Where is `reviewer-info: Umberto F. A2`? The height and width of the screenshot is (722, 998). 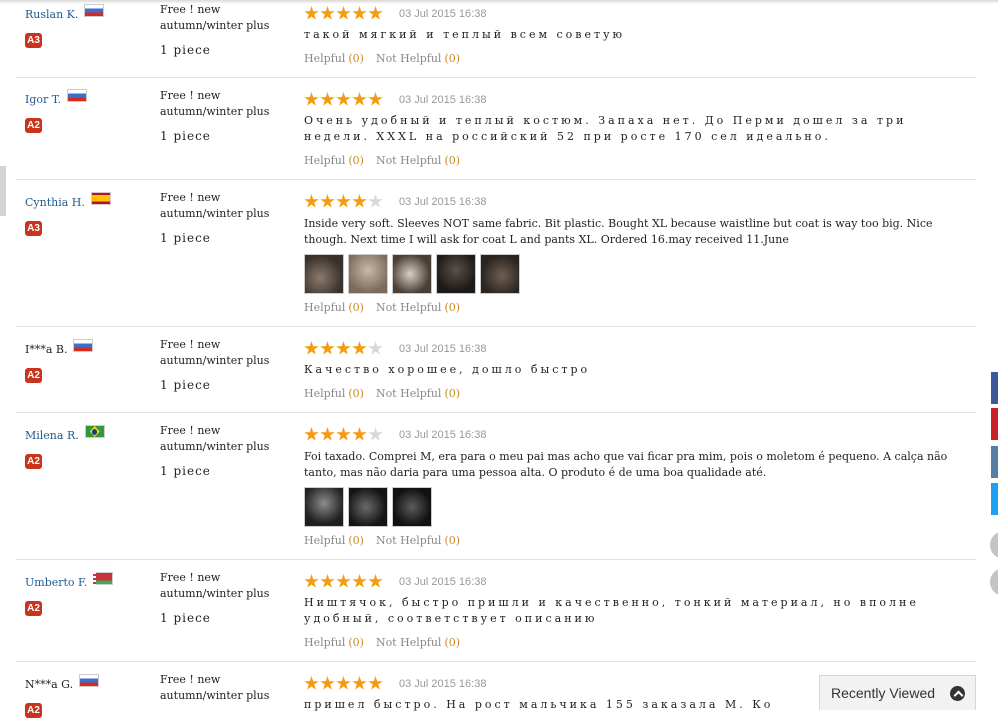 reviewer-info: Umberto F. A2 is located at coordinates (90, 588).